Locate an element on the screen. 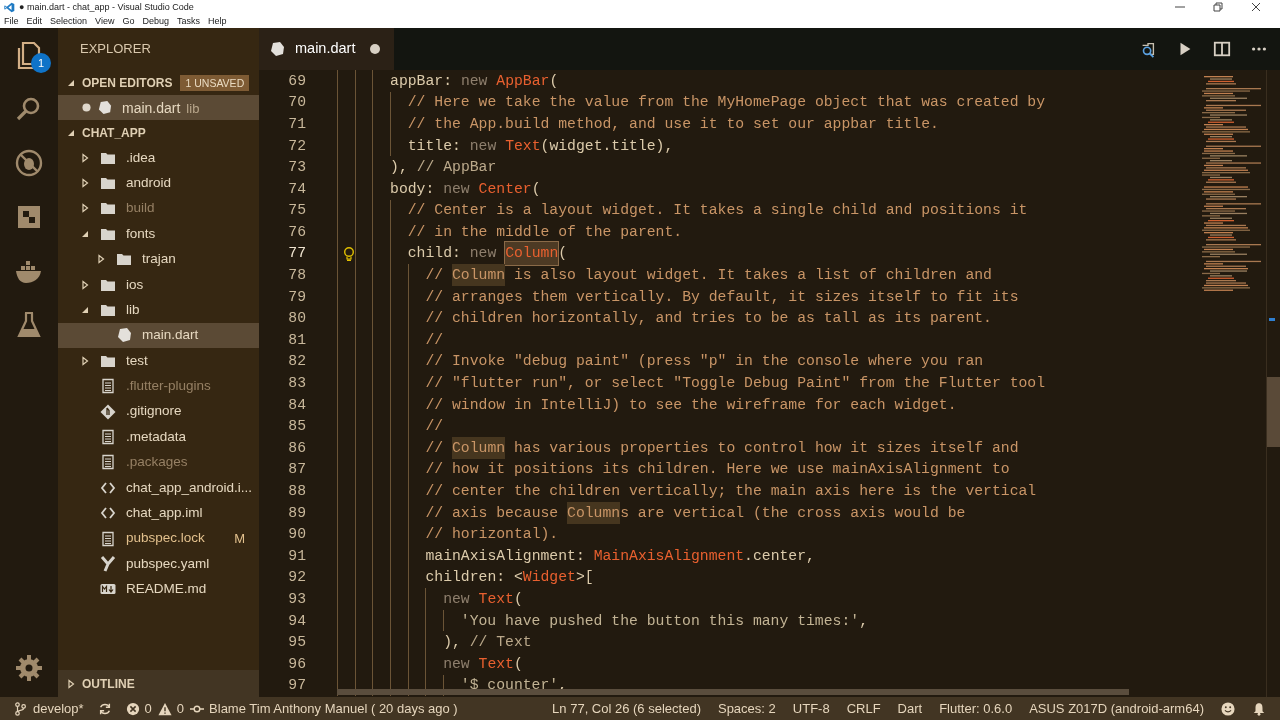 The width and height of the screenshot is (1280, 720). line-number: 89 is located at coordinates (296, 513).